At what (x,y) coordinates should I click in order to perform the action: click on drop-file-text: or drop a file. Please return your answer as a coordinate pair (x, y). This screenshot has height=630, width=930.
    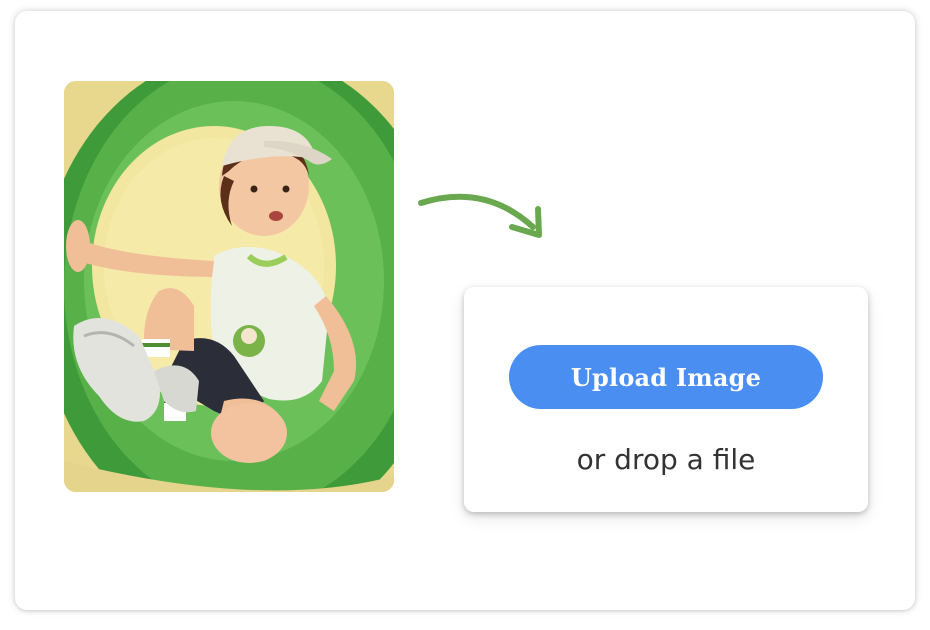
    Looking at the image, I should click on (666, 459).